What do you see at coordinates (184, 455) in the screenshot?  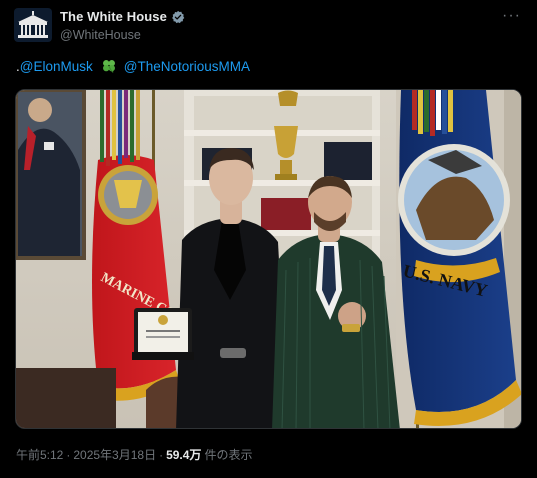 I see `views-count: 59.4万` at bounding box center [184, 455].